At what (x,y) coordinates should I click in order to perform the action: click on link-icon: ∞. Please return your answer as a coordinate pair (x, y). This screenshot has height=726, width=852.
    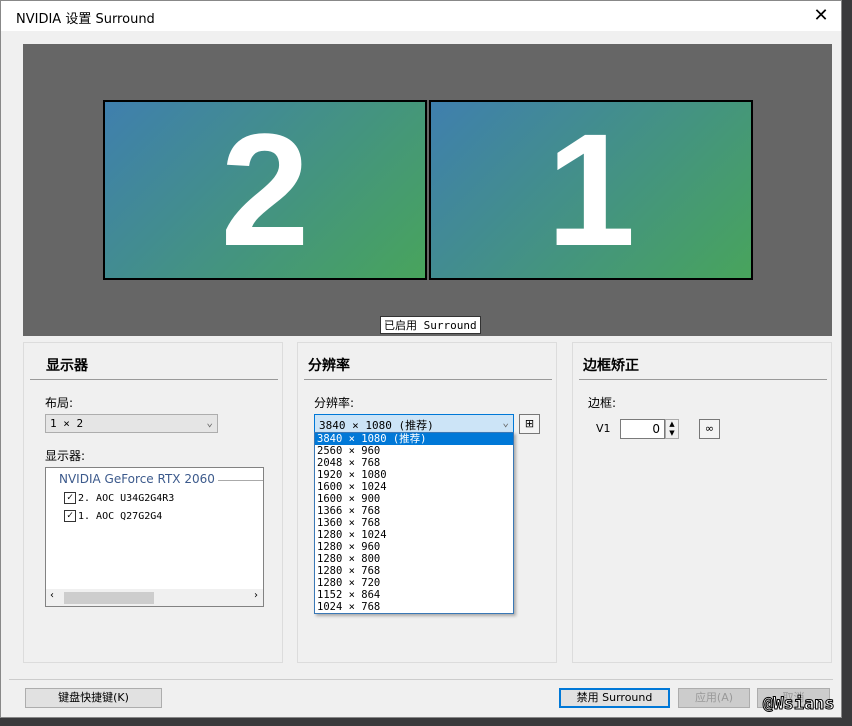
    Looking at the image, I should click on (709, 429).